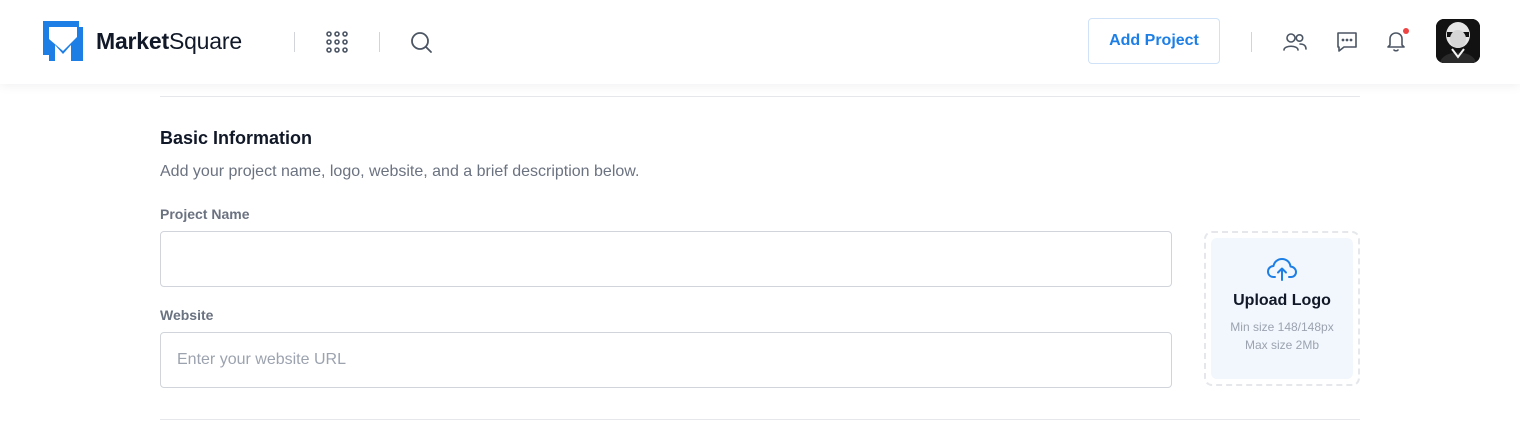 This screenshot has width=1520, height=446. I want to click on section-title: Basic Information, so click(236, 138).